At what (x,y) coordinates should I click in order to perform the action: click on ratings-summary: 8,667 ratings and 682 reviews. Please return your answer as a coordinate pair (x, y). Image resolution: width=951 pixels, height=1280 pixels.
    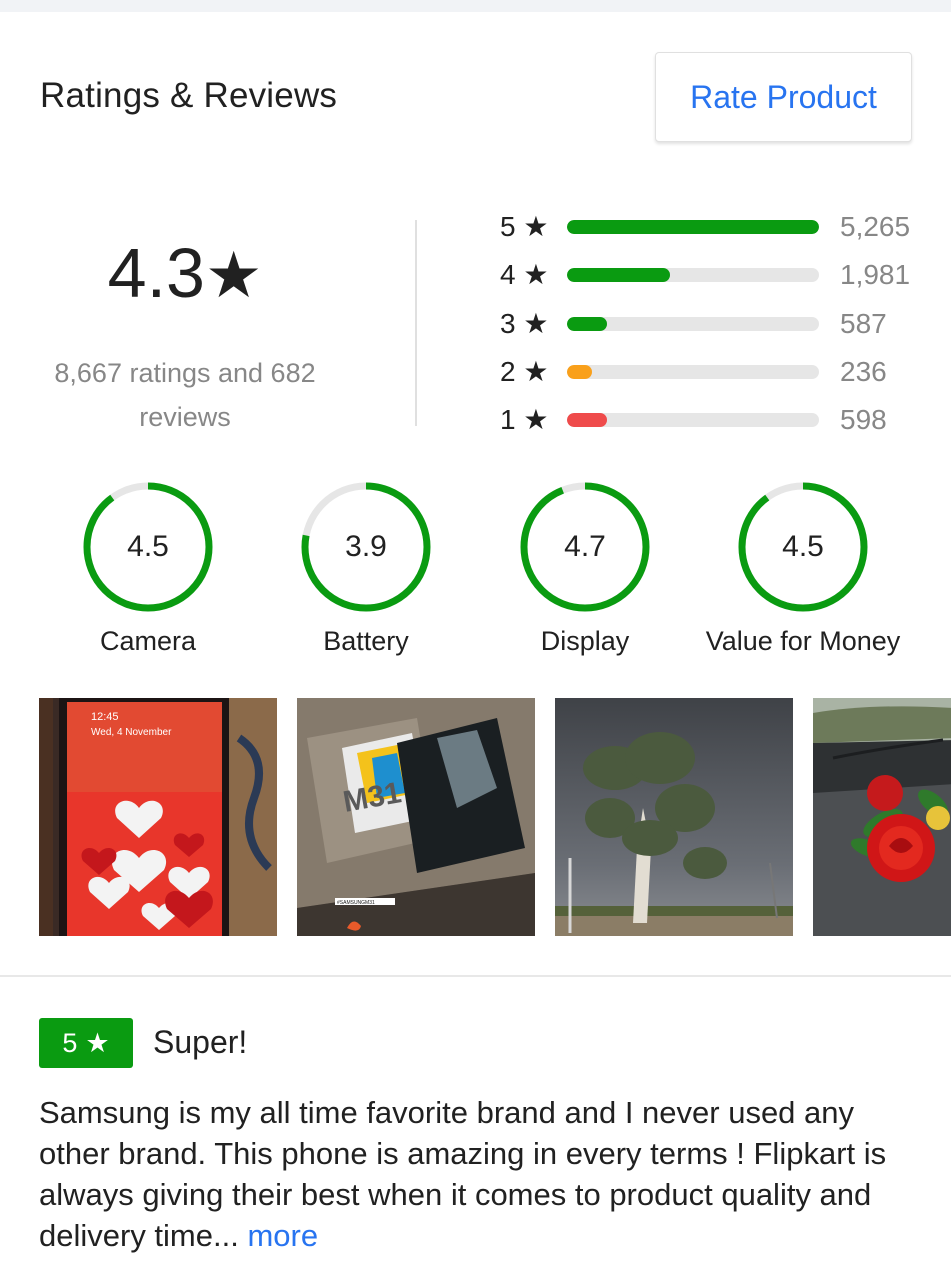
    Looking at the image, I should click on (185, 395).